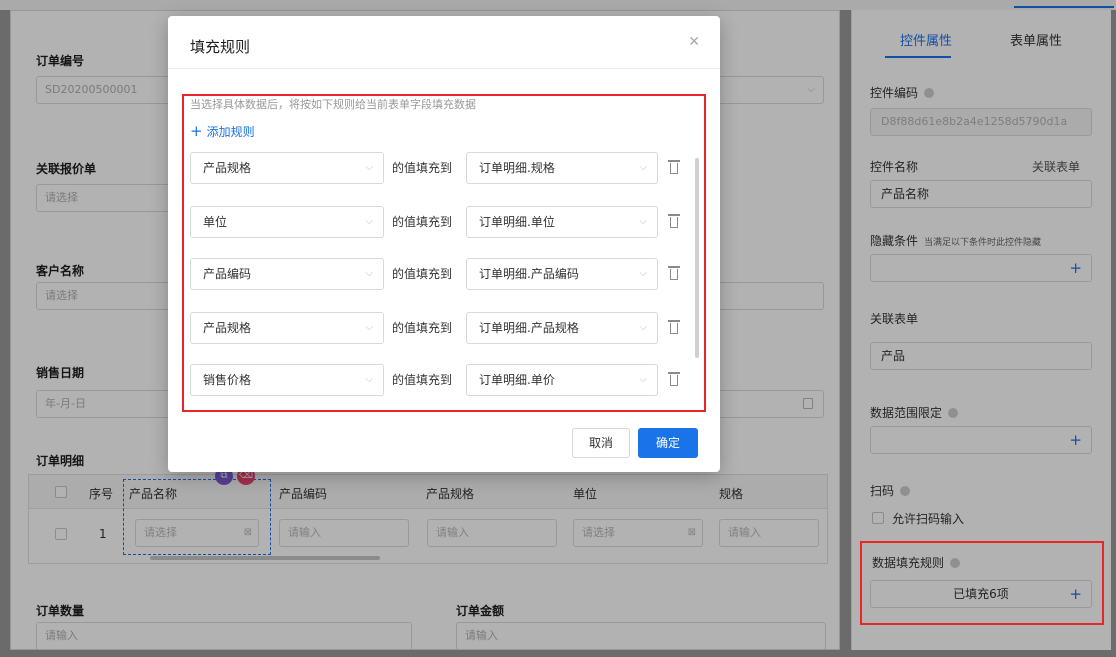 The width and height of the screenshot is (1116, 657). Describe the element at coordinates (220, 47) in the screenshot. I see `dialog-title: 填充规则` at that location.